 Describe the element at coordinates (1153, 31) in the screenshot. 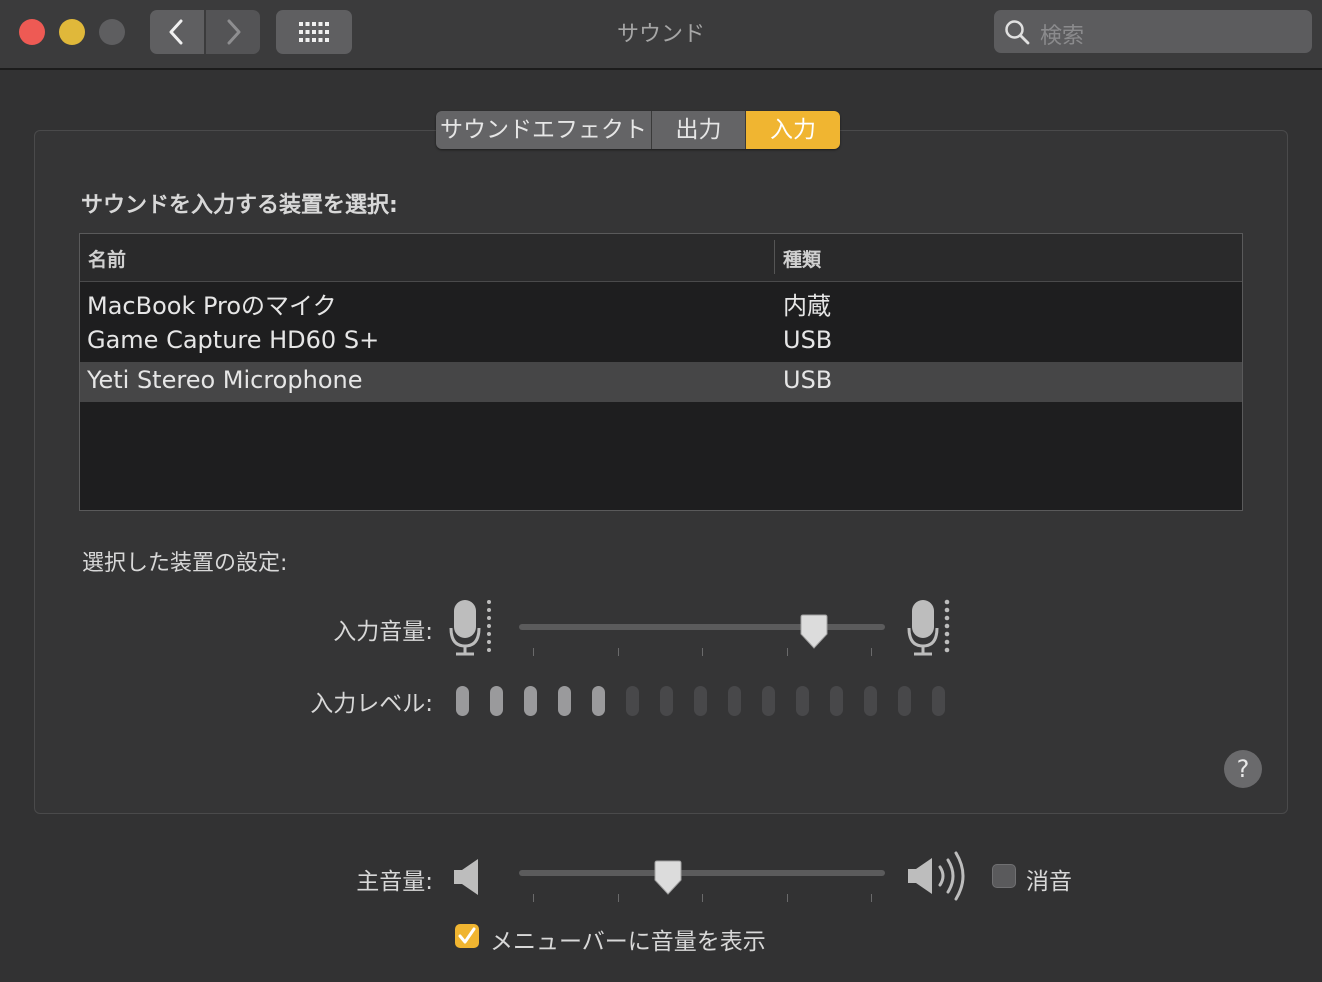

I see `search-field: 検索` at that location.